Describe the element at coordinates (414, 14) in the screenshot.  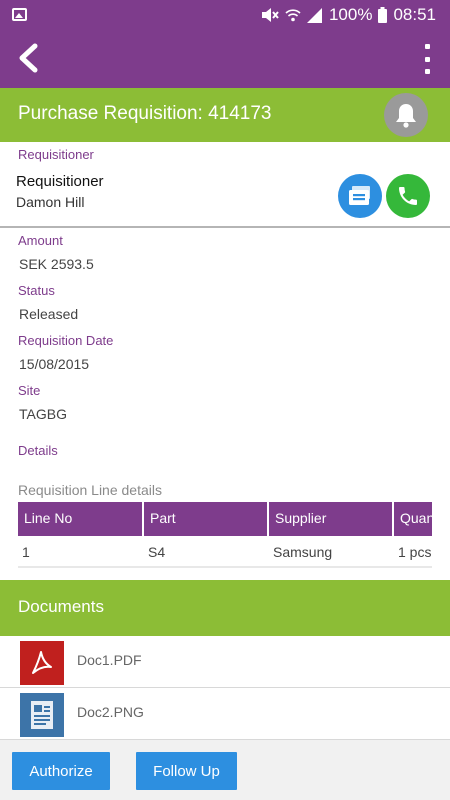
I see `clock: 08:51` at that location.